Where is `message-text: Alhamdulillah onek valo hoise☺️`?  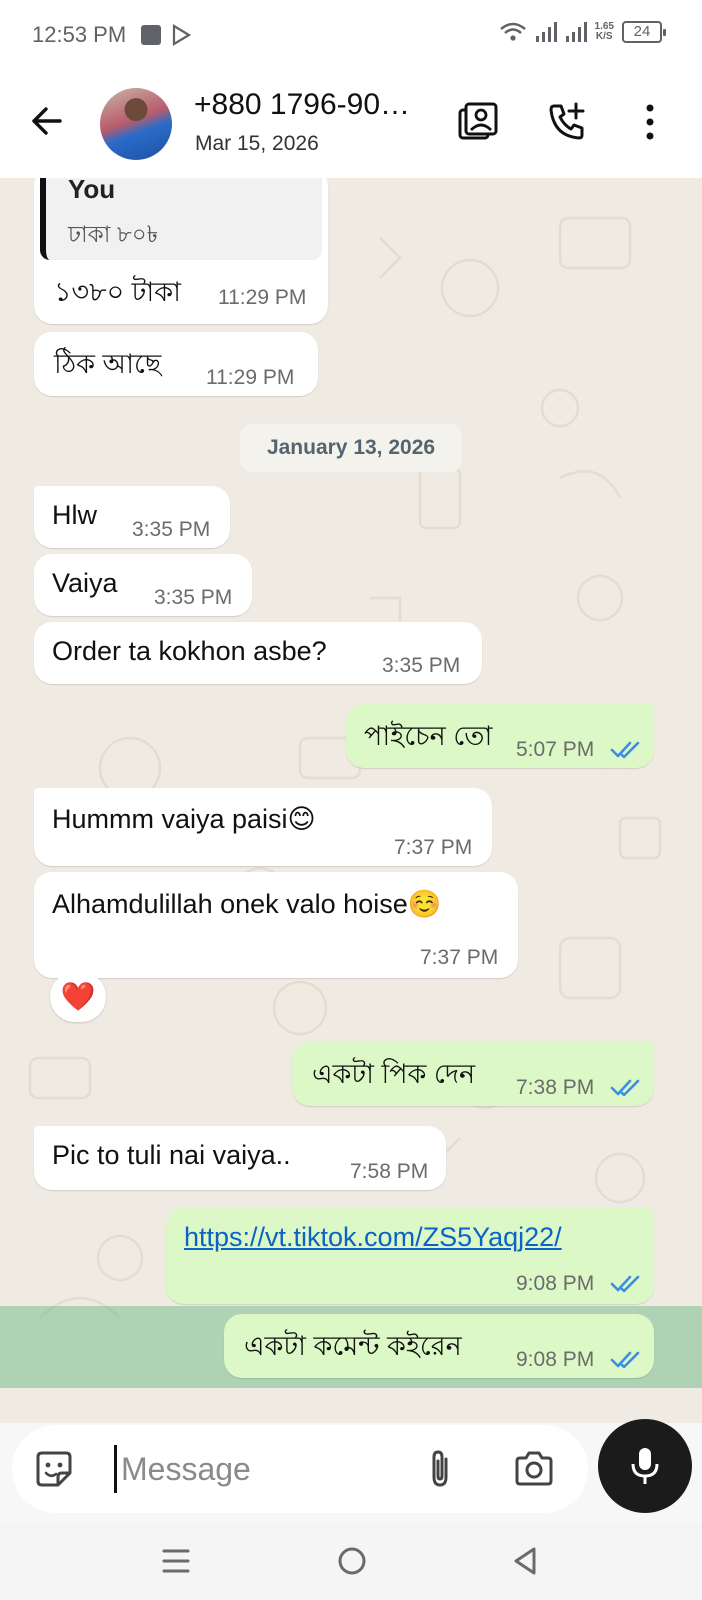
message-text: Alhamdulillah onek valo hoise☺️ is located at coordinates (247, 904).